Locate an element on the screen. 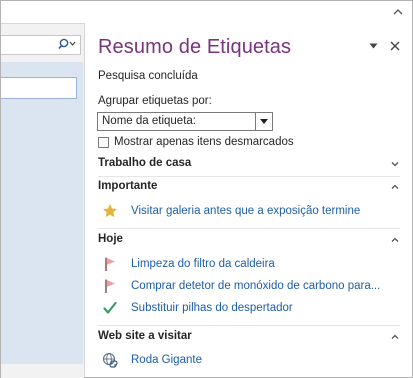  group-by-label: Agrupar etiquetas por: is located at coordinates (155, 101).